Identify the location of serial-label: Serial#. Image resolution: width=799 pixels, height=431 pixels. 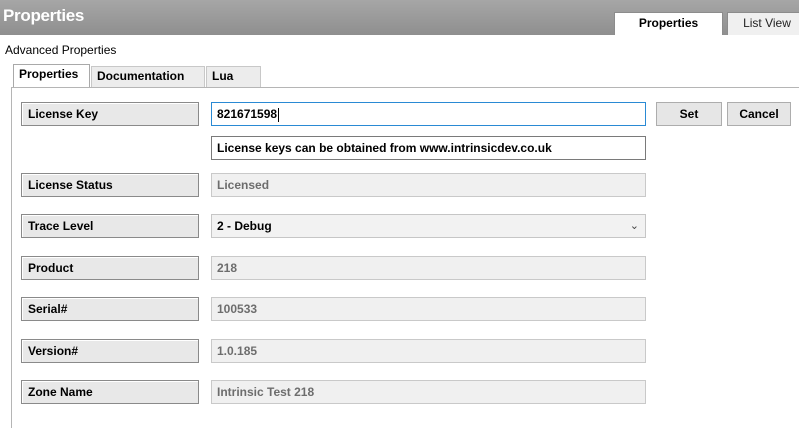
(110, 309).